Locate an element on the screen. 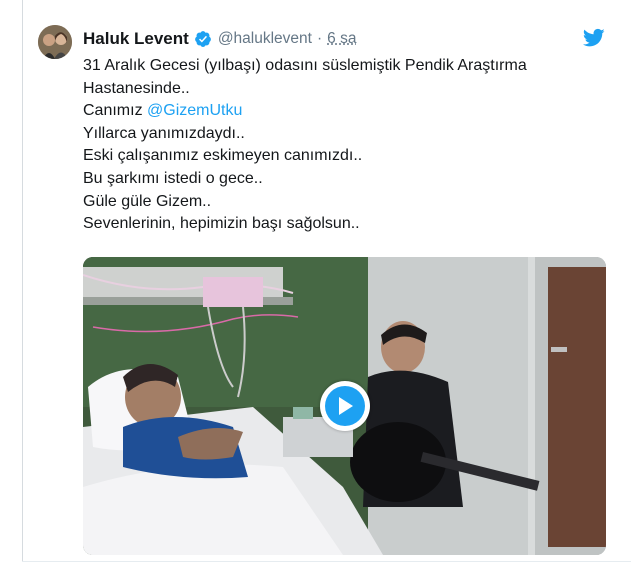 This screenshot has width=631, height=562. author-handle: @haluklevent is located at coordinates (265, 39).